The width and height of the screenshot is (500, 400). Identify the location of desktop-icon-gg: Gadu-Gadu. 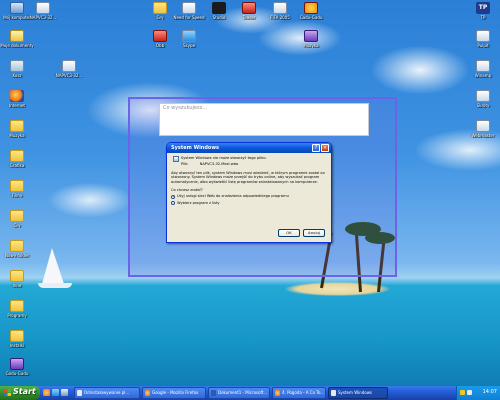
(311, 11).